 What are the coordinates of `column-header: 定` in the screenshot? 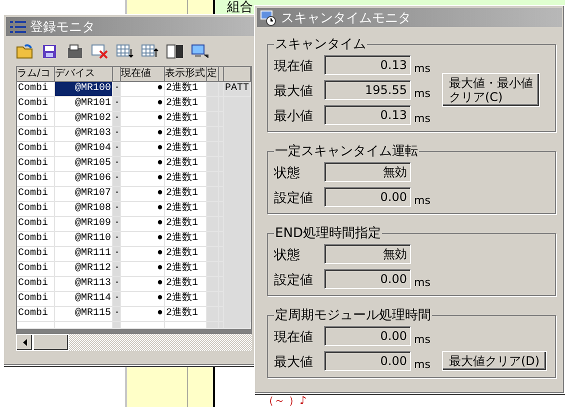 It's located at (213, 74).